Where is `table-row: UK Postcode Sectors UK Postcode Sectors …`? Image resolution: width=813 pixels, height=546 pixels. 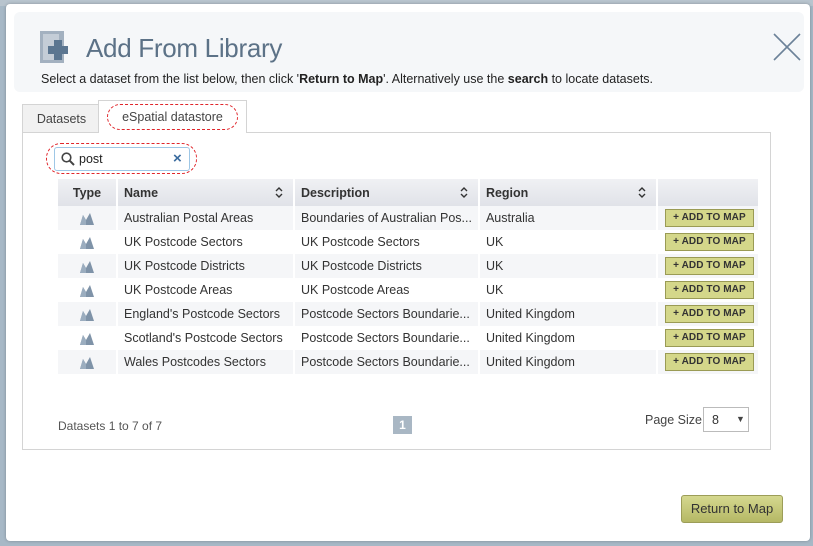
table-row: UK Postcode Sectors UK Postcode Sectors … is located at coordinates (408, 242).